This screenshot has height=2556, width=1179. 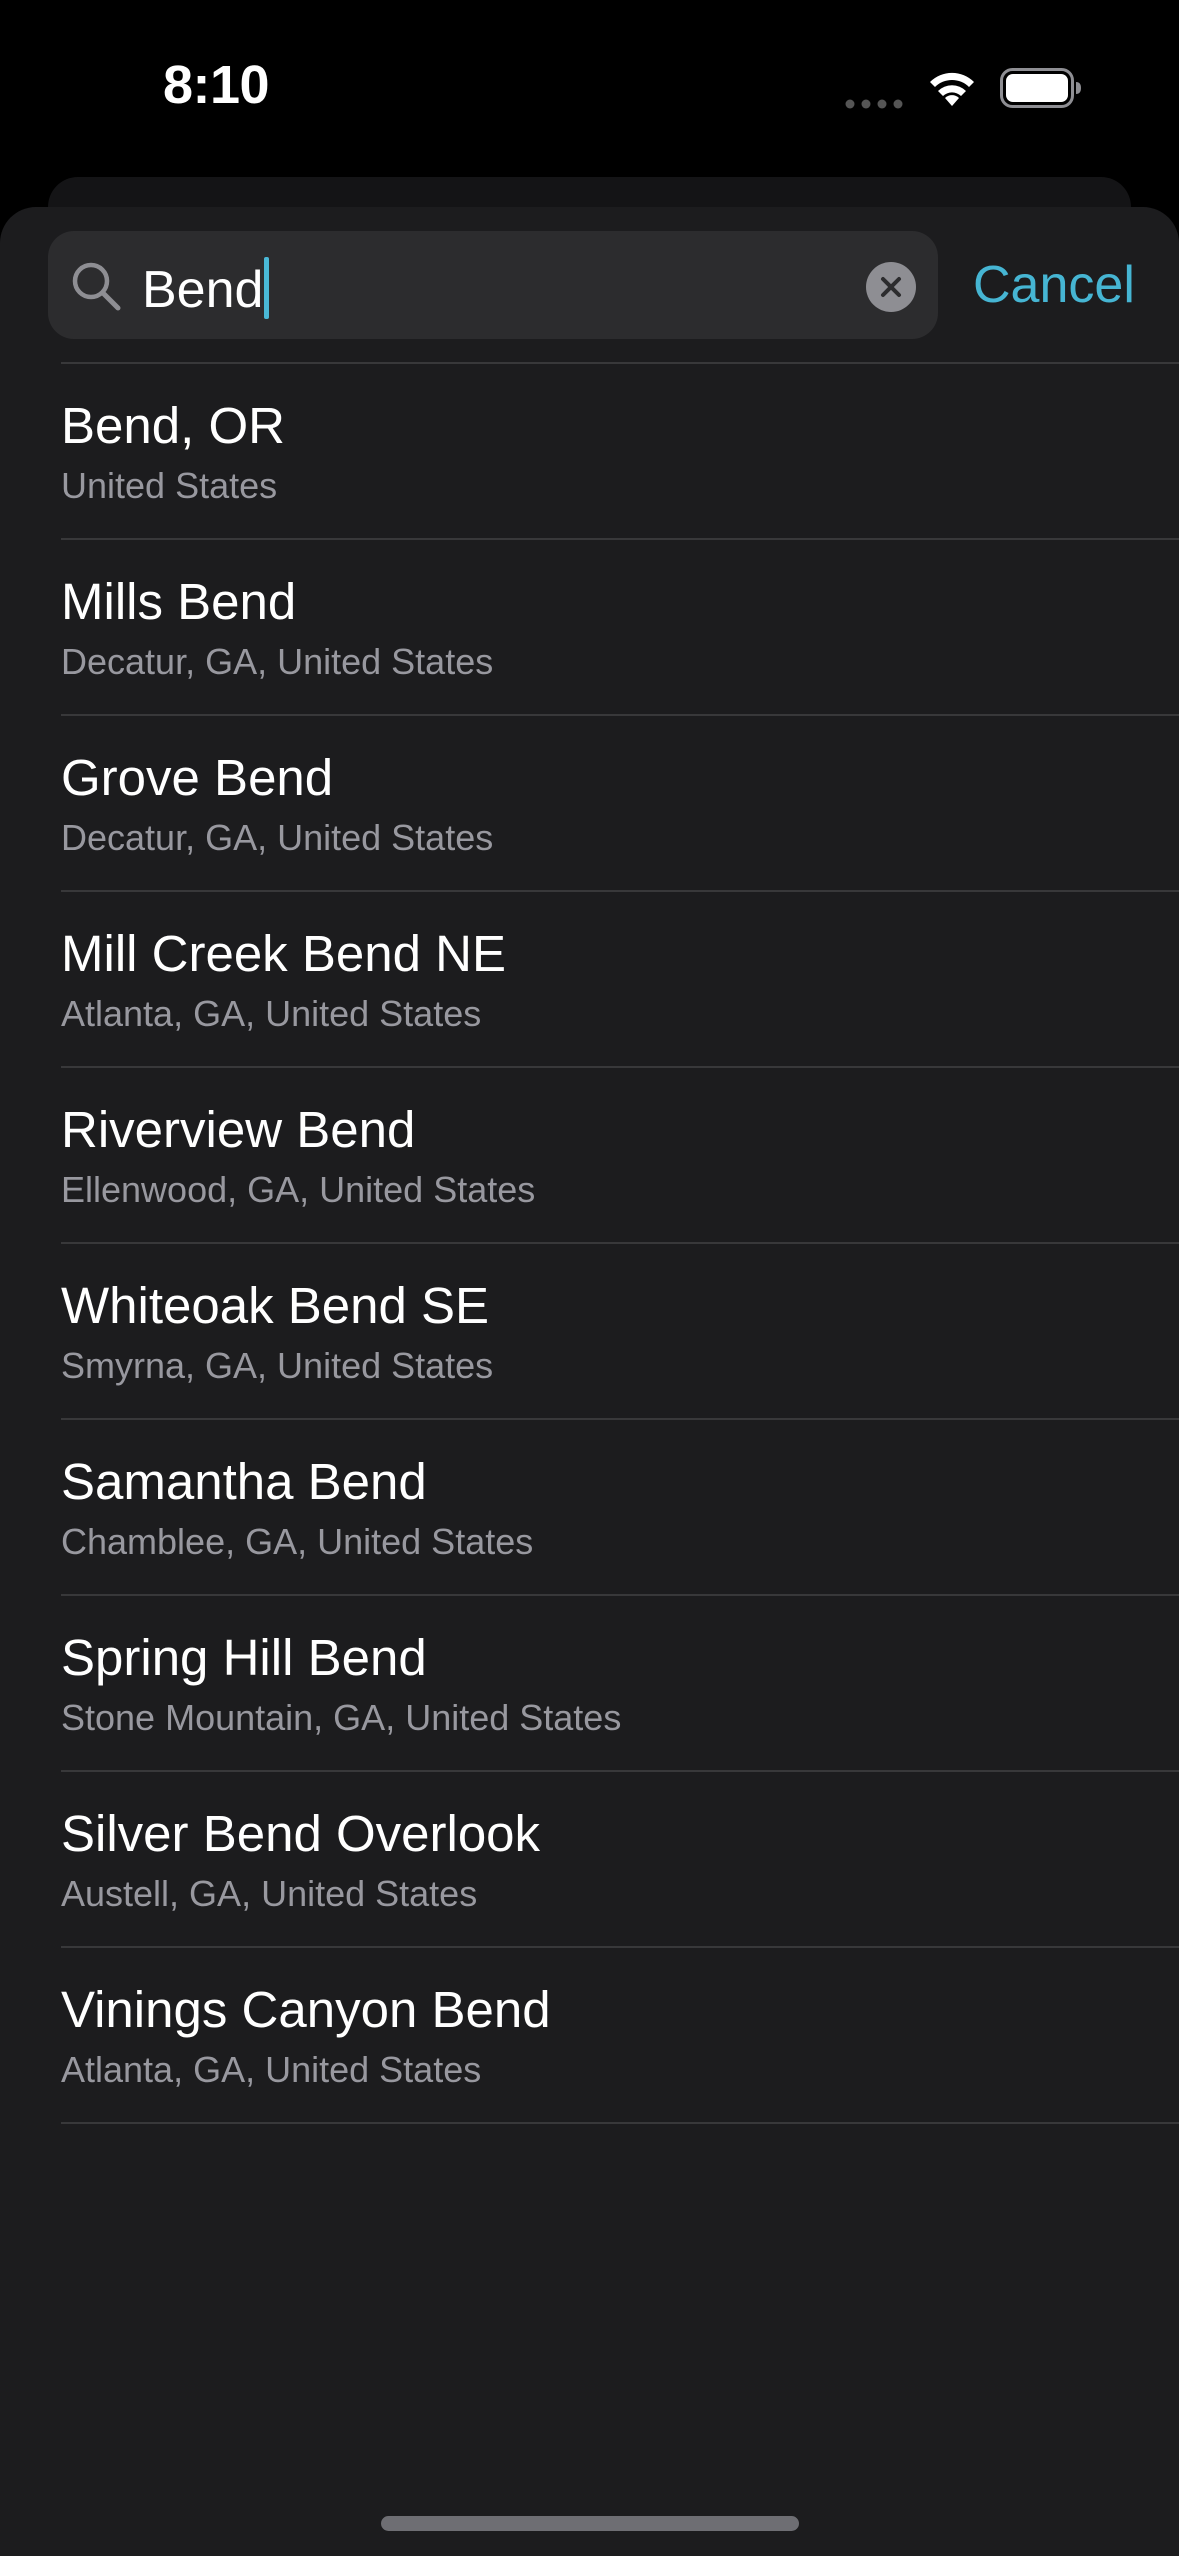 What do you see at coordinates (173, 425) in the screenshot?
I see `result-title: Bend, OR` at bounding box center [173, 425].